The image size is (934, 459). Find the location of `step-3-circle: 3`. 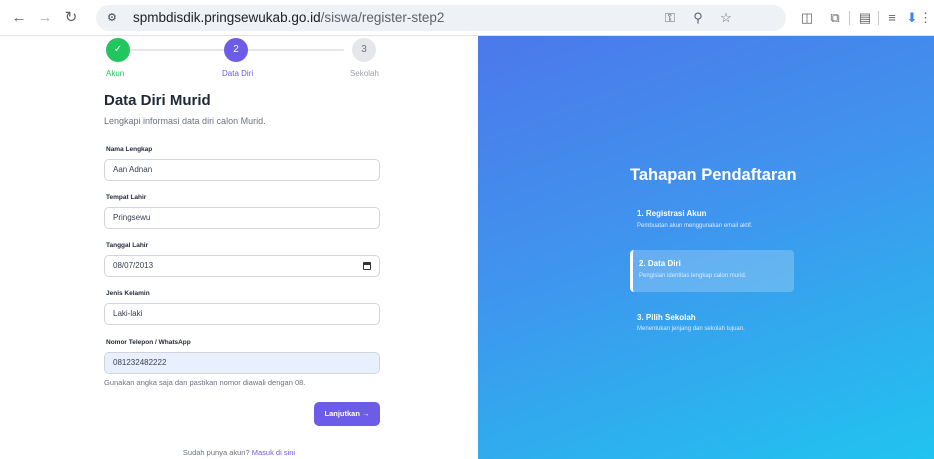

step-3-circle: 3 is located at coordinates (364, 50).